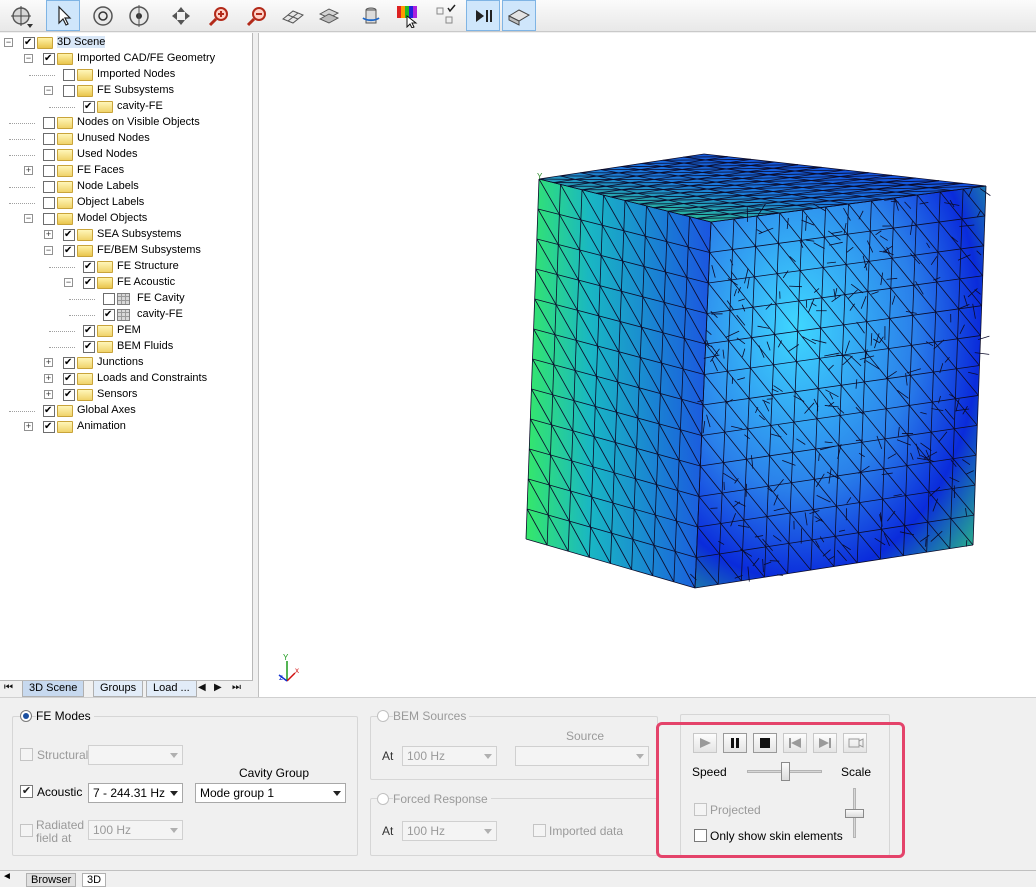 Image resolution: width=1036 pixels, height=887 pixels. Describe the element at coordinates (519, 15) in the screenshot. I see `view-plane-icon` at that location.